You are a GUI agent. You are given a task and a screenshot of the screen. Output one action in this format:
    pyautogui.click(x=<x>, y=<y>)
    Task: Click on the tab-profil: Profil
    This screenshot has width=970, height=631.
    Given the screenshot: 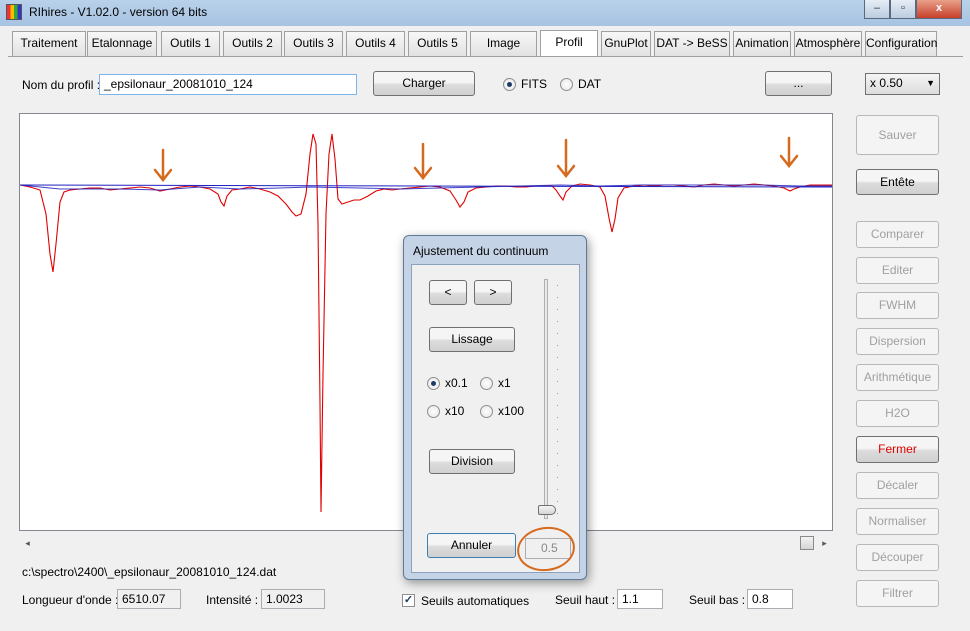 What is the action you would take?
    pyautogui.click(x=569, y=43)
    